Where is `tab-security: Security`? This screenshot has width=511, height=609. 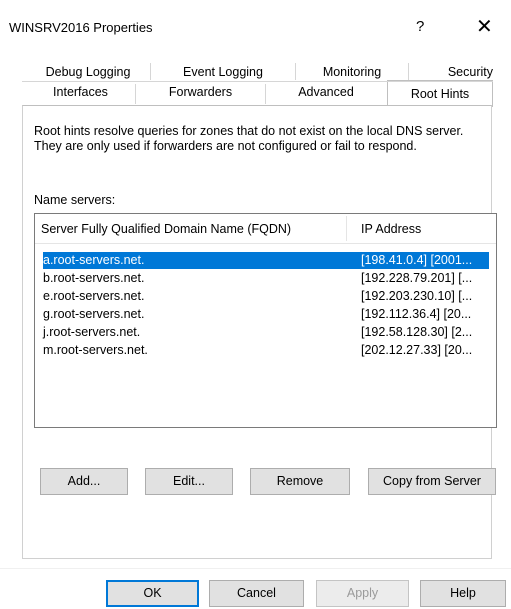
tab-security: Security is located at coordinates (451, 73).